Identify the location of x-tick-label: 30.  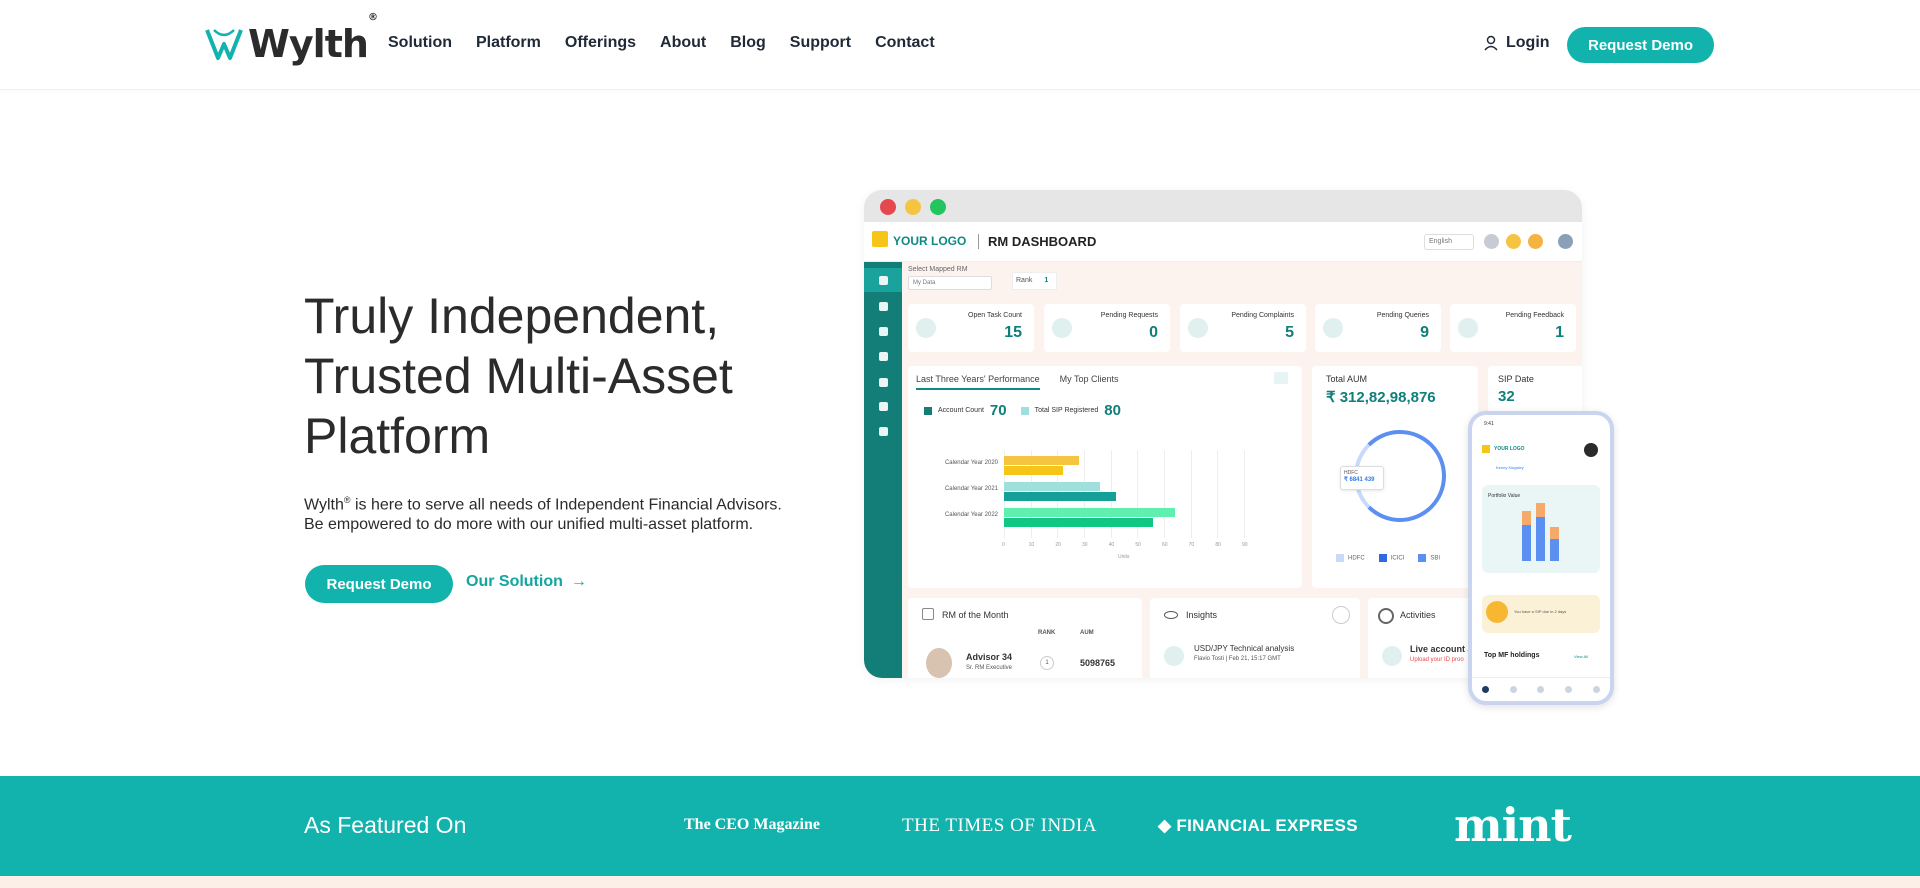
(1085, 545).